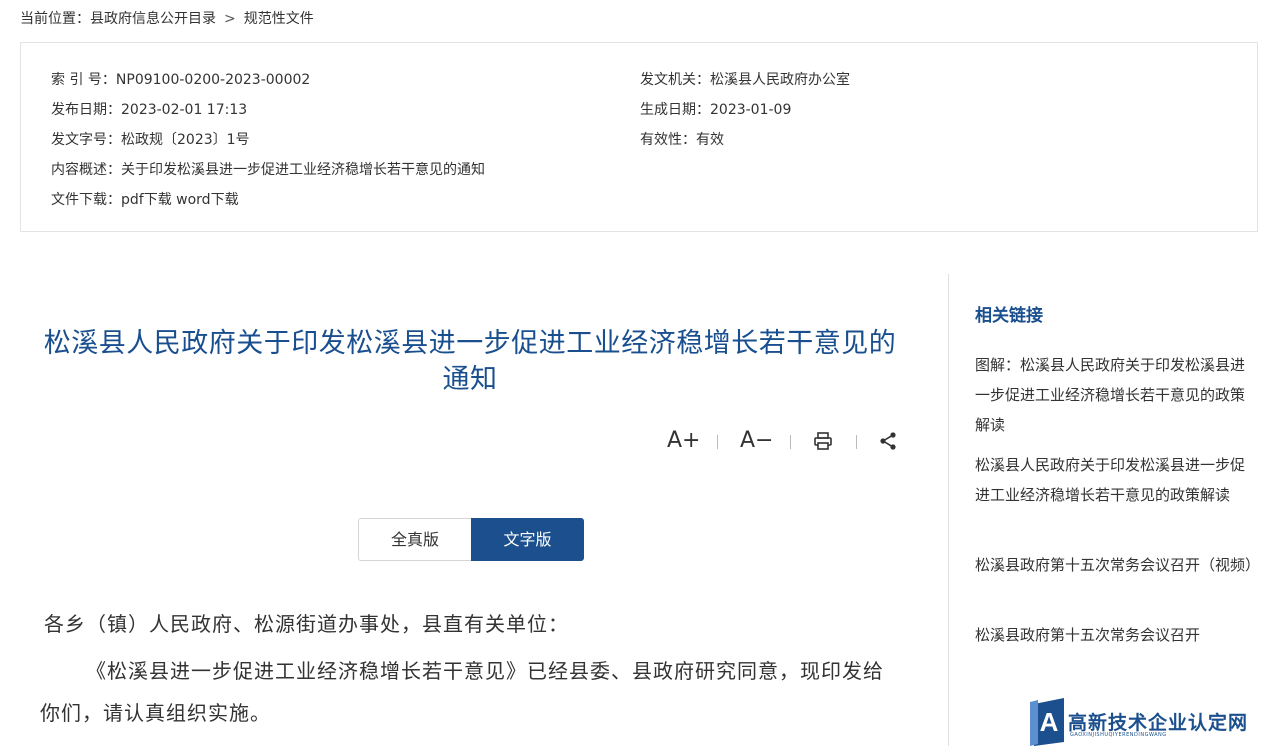 This screenshot has width=1276, height=746. Describe the element at coordinates (823, 441) in the screenshot. I see `print-icon` at that location.